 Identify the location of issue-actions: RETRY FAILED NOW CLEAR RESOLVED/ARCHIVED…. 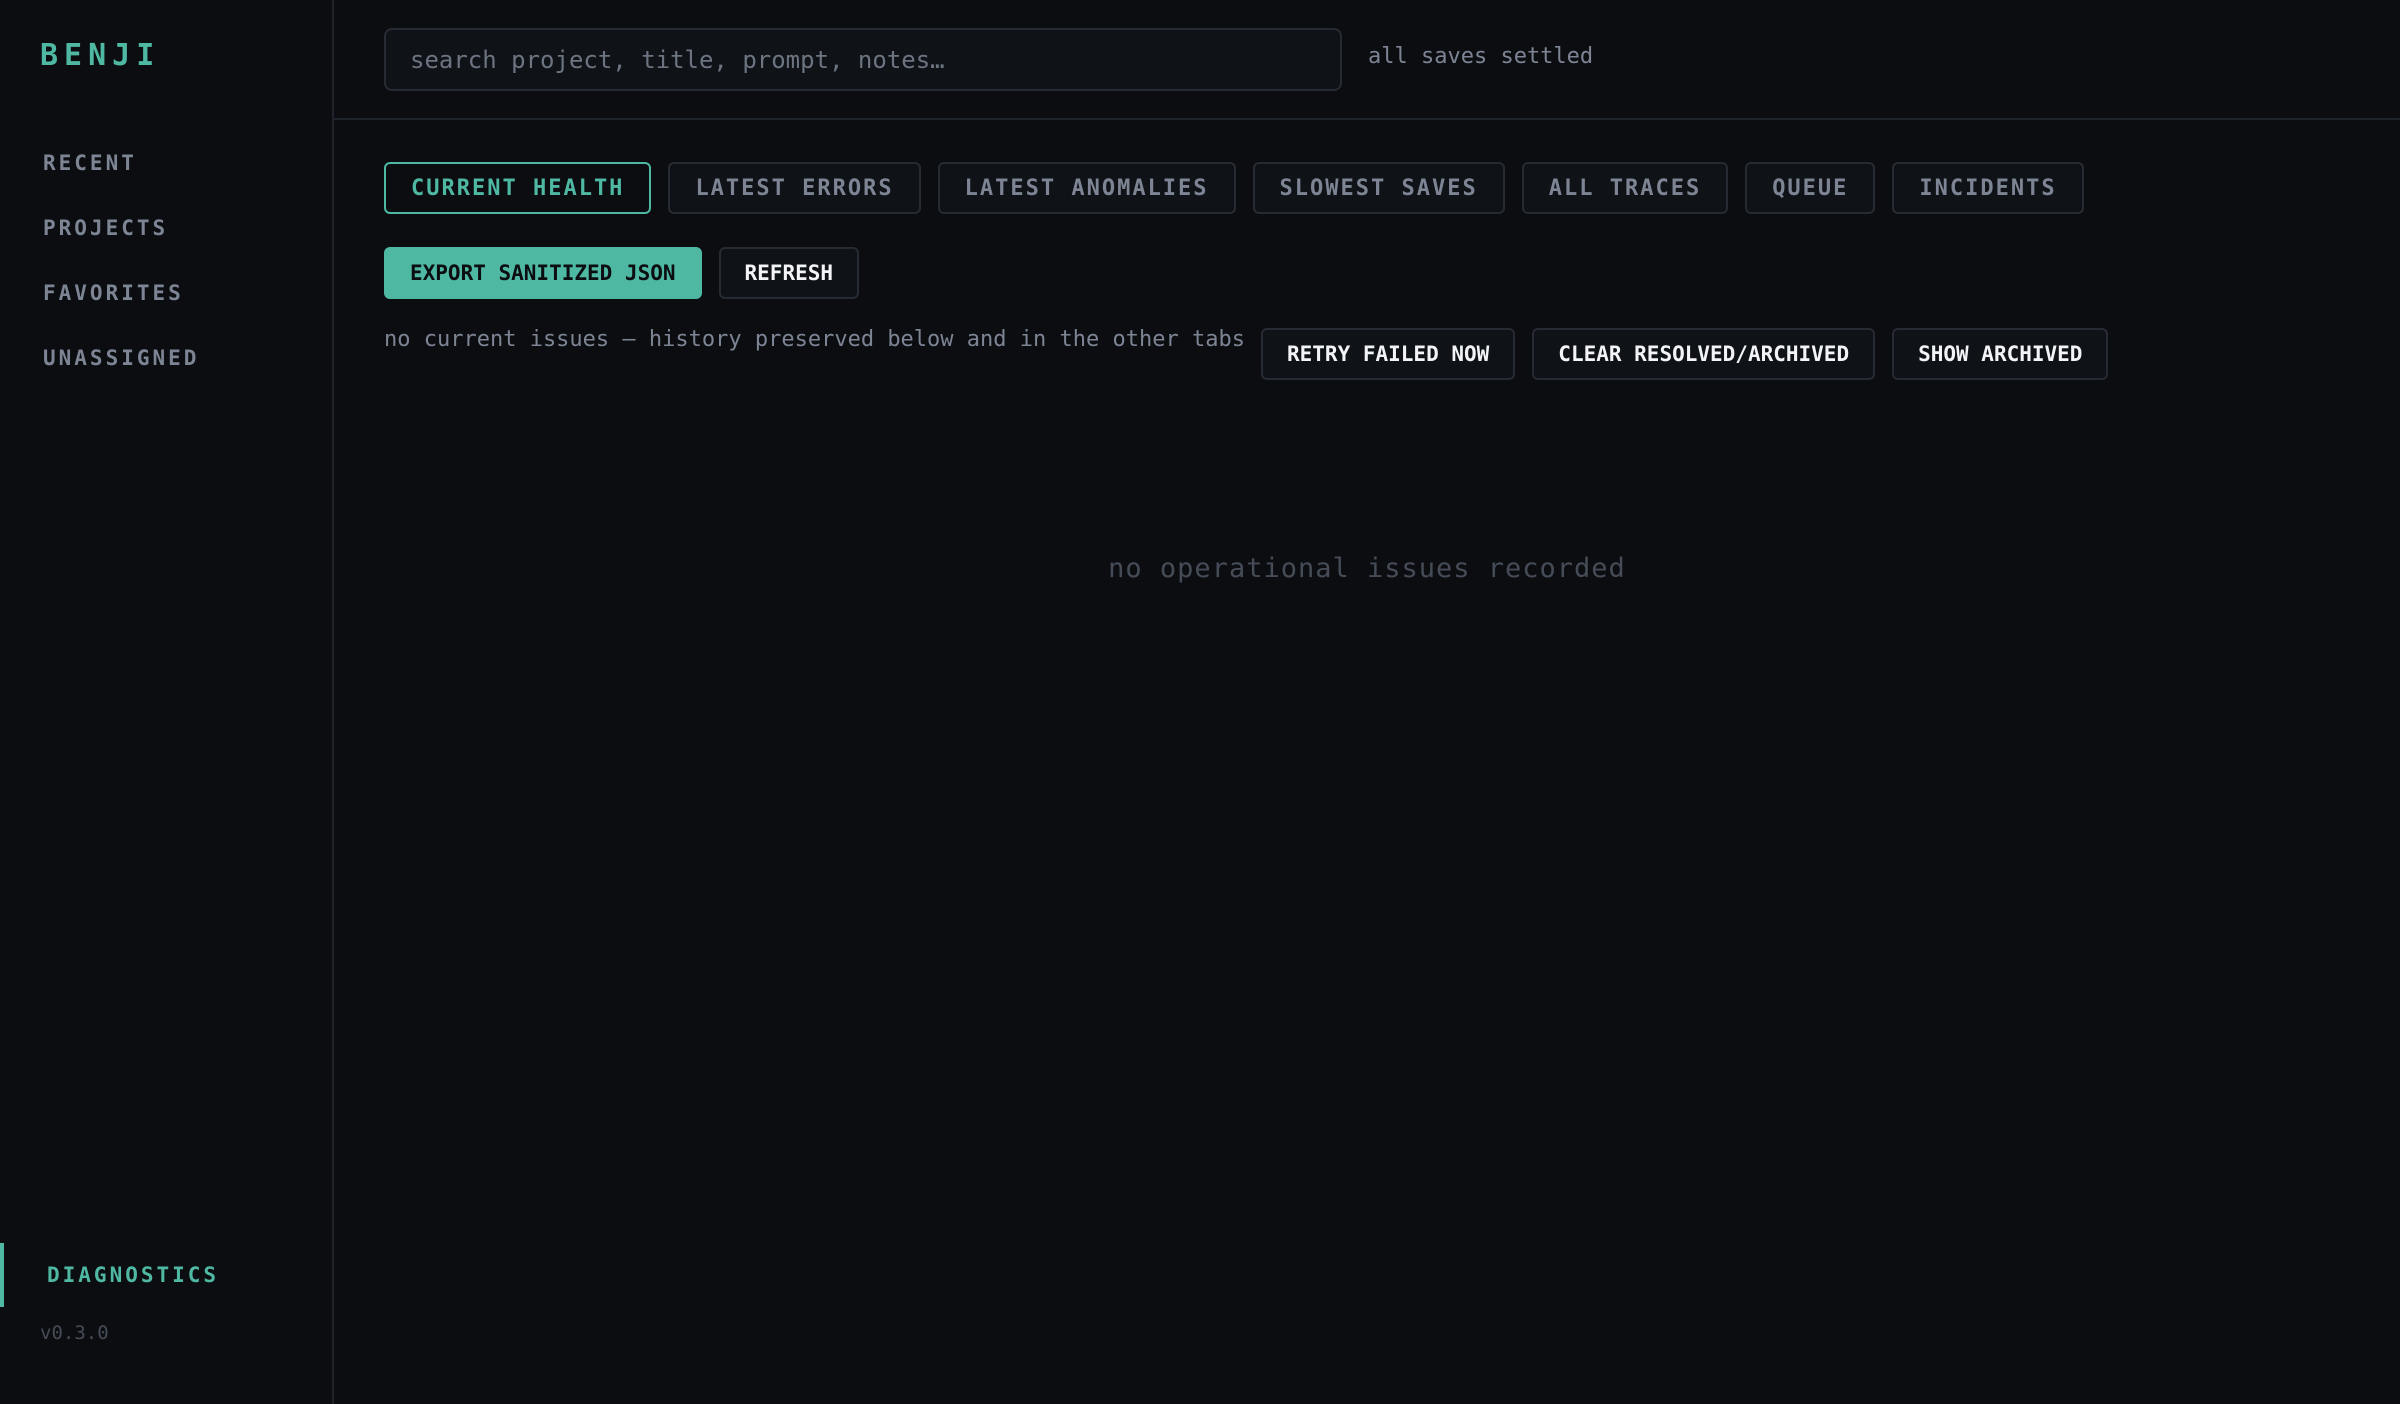
(1685, 354).